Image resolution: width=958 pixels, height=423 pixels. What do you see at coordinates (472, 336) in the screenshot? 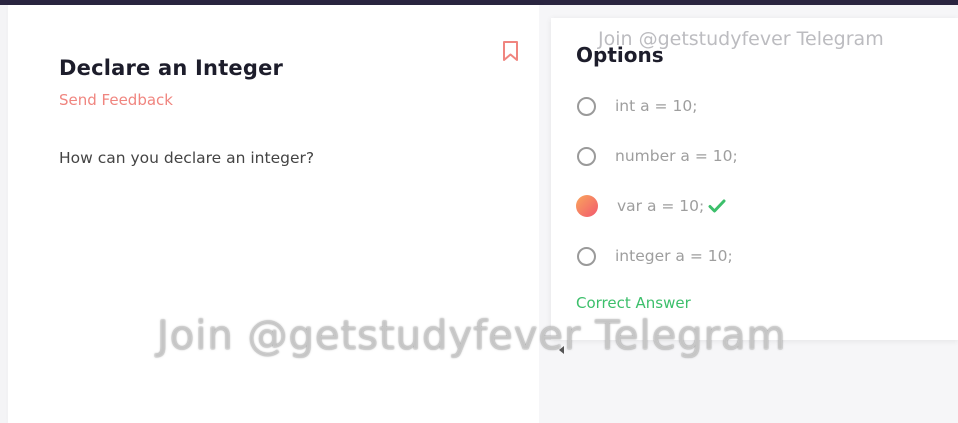
I see `watermark-center: Join @getstudyfever Telegram` at bounding box center [472, 336].